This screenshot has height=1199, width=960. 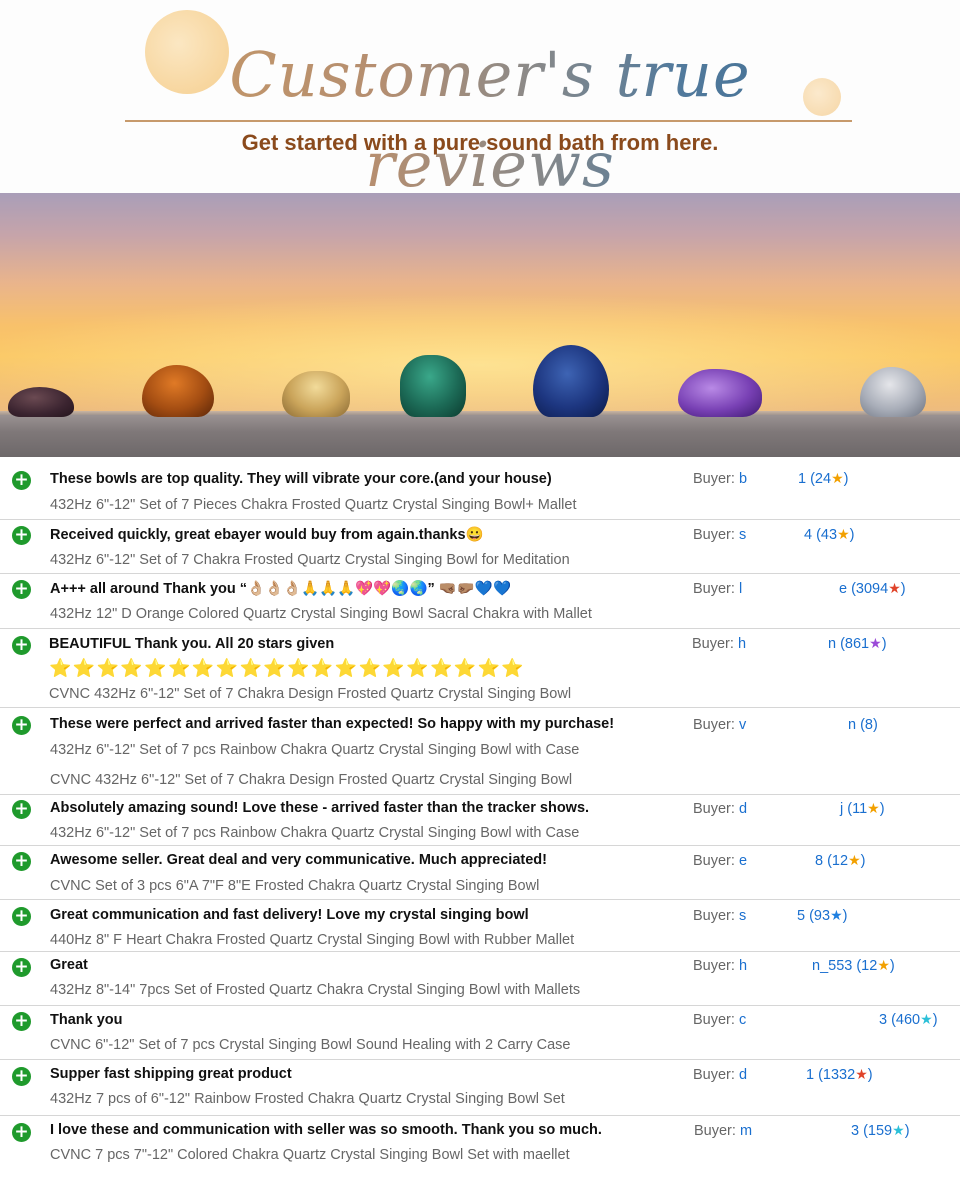 I want to click on buyer-info: Buyer: m, so click(x=723, y=1131).